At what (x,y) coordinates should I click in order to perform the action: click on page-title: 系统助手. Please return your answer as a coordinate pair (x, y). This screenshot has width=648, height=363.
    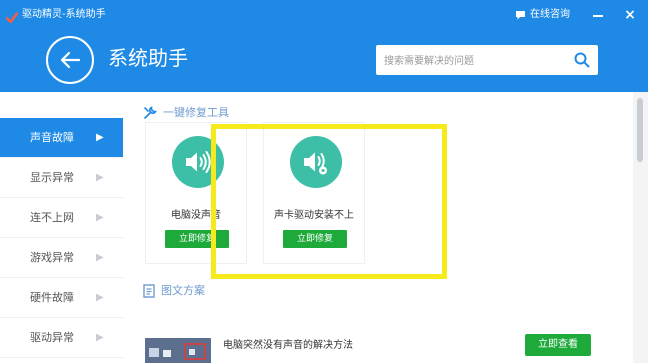
    Looking at the image, I should click on (148, 58).